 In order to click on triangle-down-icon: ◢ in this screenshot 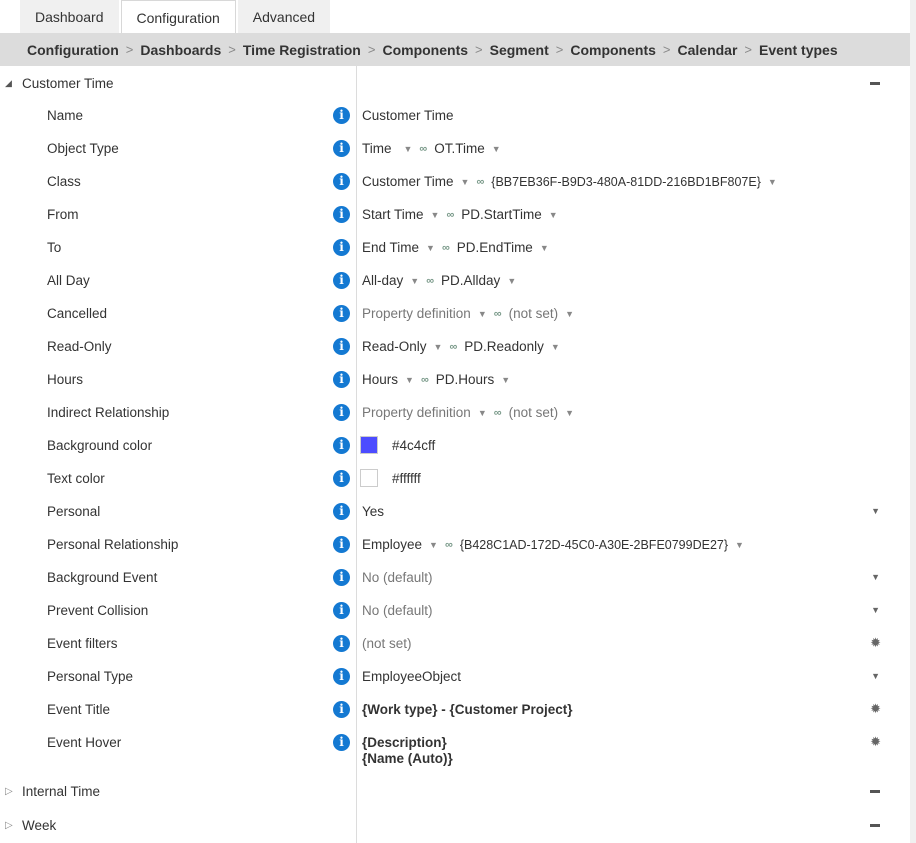, I will do `click(11, 83)`.